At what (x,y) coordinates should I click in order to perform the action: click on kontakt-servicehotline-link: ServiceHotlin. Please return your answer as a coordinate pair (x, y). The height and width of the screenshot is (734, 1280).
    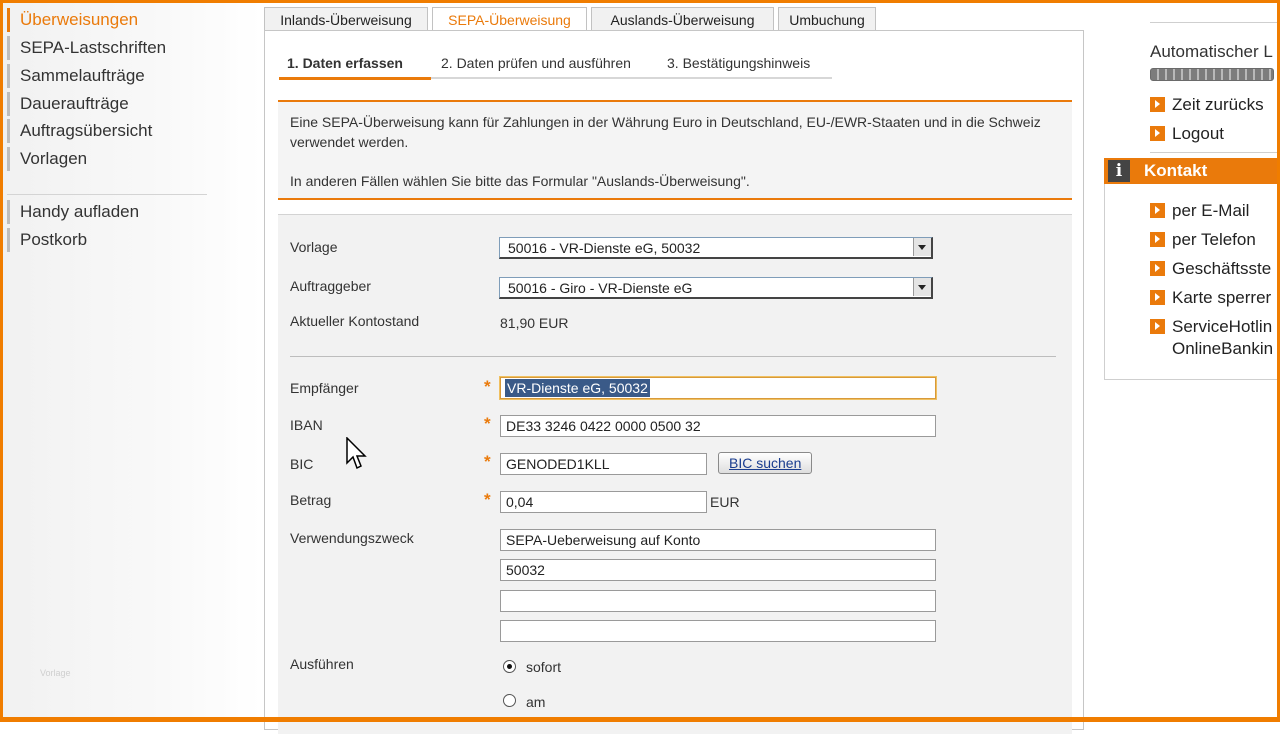
    Looking at the image, I should click on (1211, 327).